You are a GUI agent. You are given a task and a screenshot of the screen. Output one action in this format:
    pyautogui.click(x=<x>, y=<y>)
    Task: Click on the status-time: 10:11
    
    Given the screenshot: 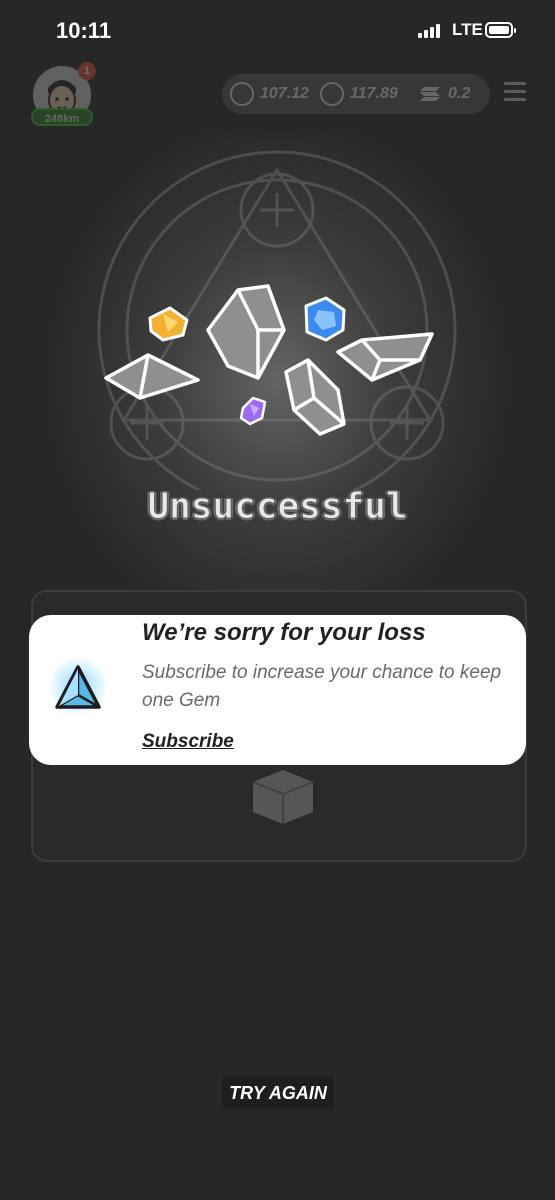 What is the action you would take?
    pyautogui.click(x=84, y=30)
    